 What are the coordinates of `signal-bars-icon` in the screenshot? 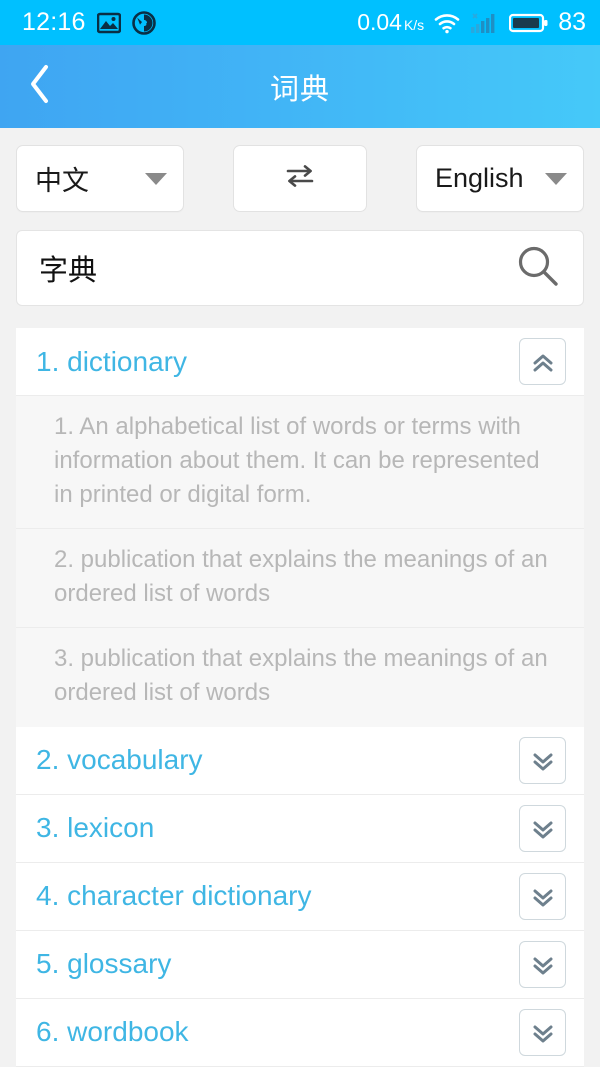 It's located at (485, 23).